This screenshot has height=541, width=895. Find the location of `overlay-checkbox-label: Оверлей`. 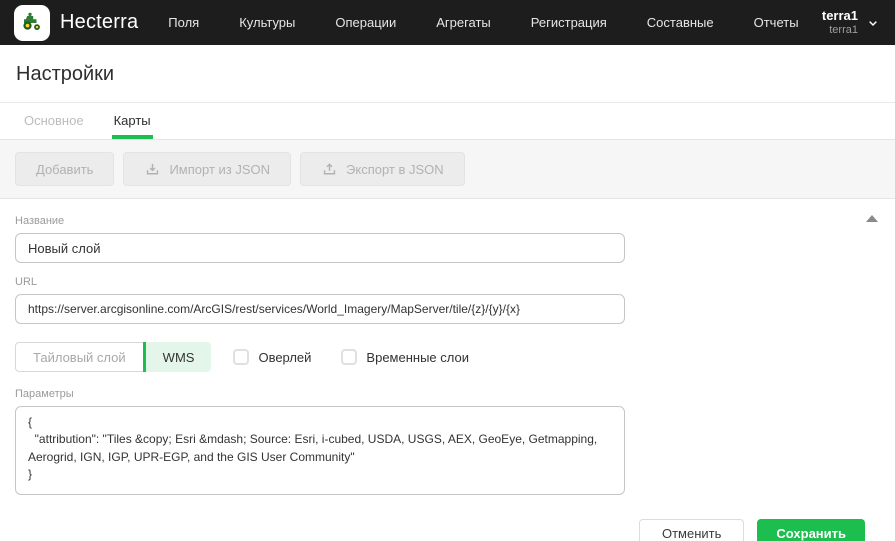

overlay-checkbox-label: Оверлей is located at coordinates (285, 357).